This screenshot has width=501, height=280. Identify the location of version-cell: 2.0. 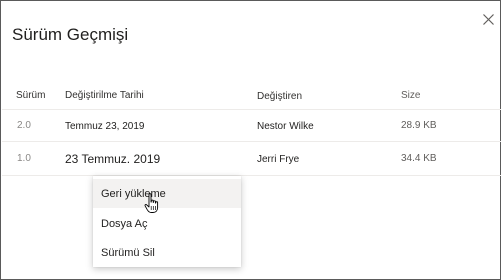
(24, 125).